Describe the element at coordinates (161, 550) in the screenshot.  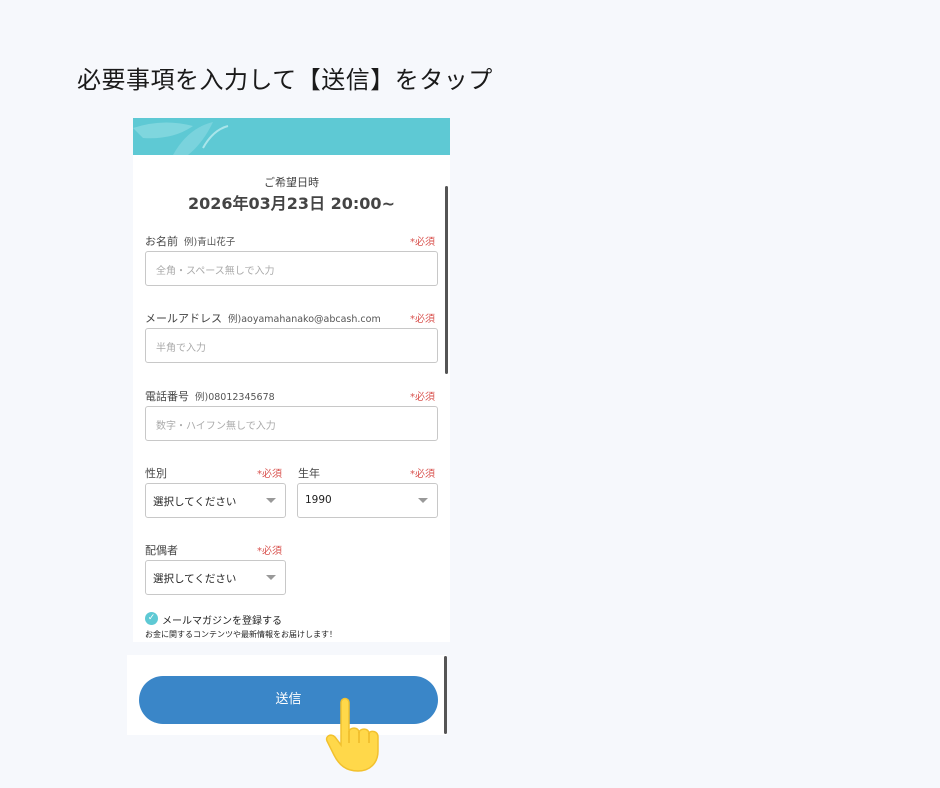
I see `spouse-label: 配偶者` at that location.